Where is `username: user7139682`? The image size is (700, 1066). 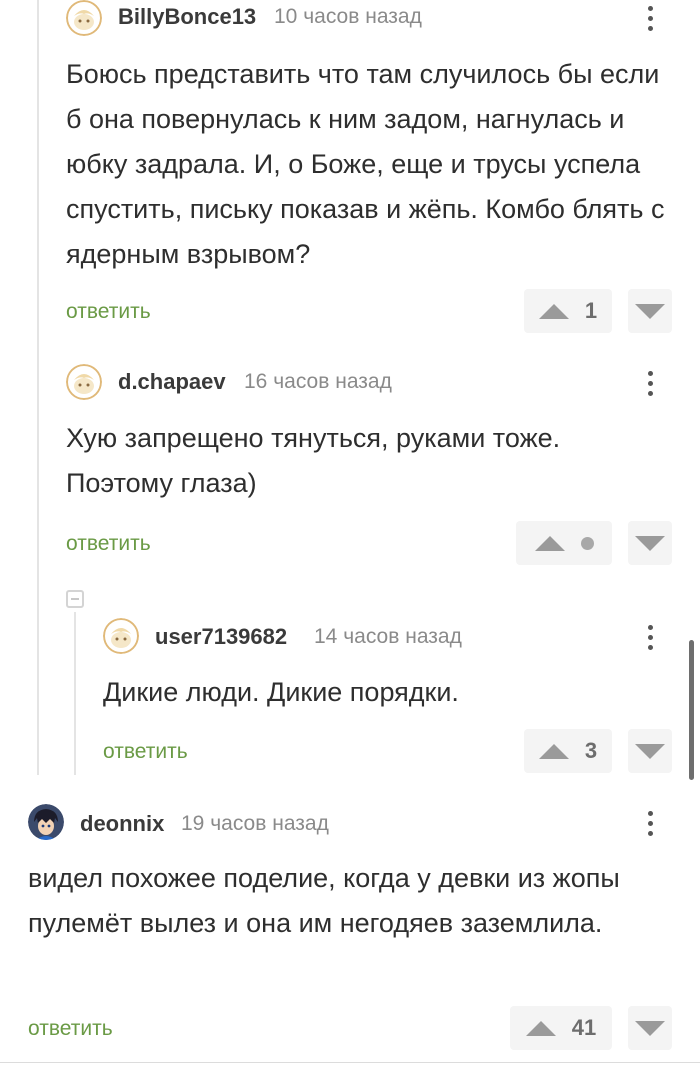 username: user7139682 is located at coordinates (221, 637).